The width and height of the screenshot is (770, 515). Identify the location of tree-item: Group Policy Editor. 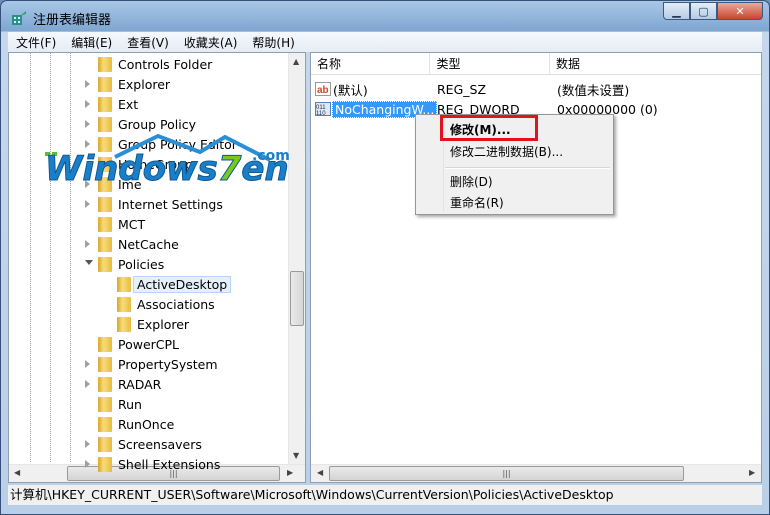
(177, 144).